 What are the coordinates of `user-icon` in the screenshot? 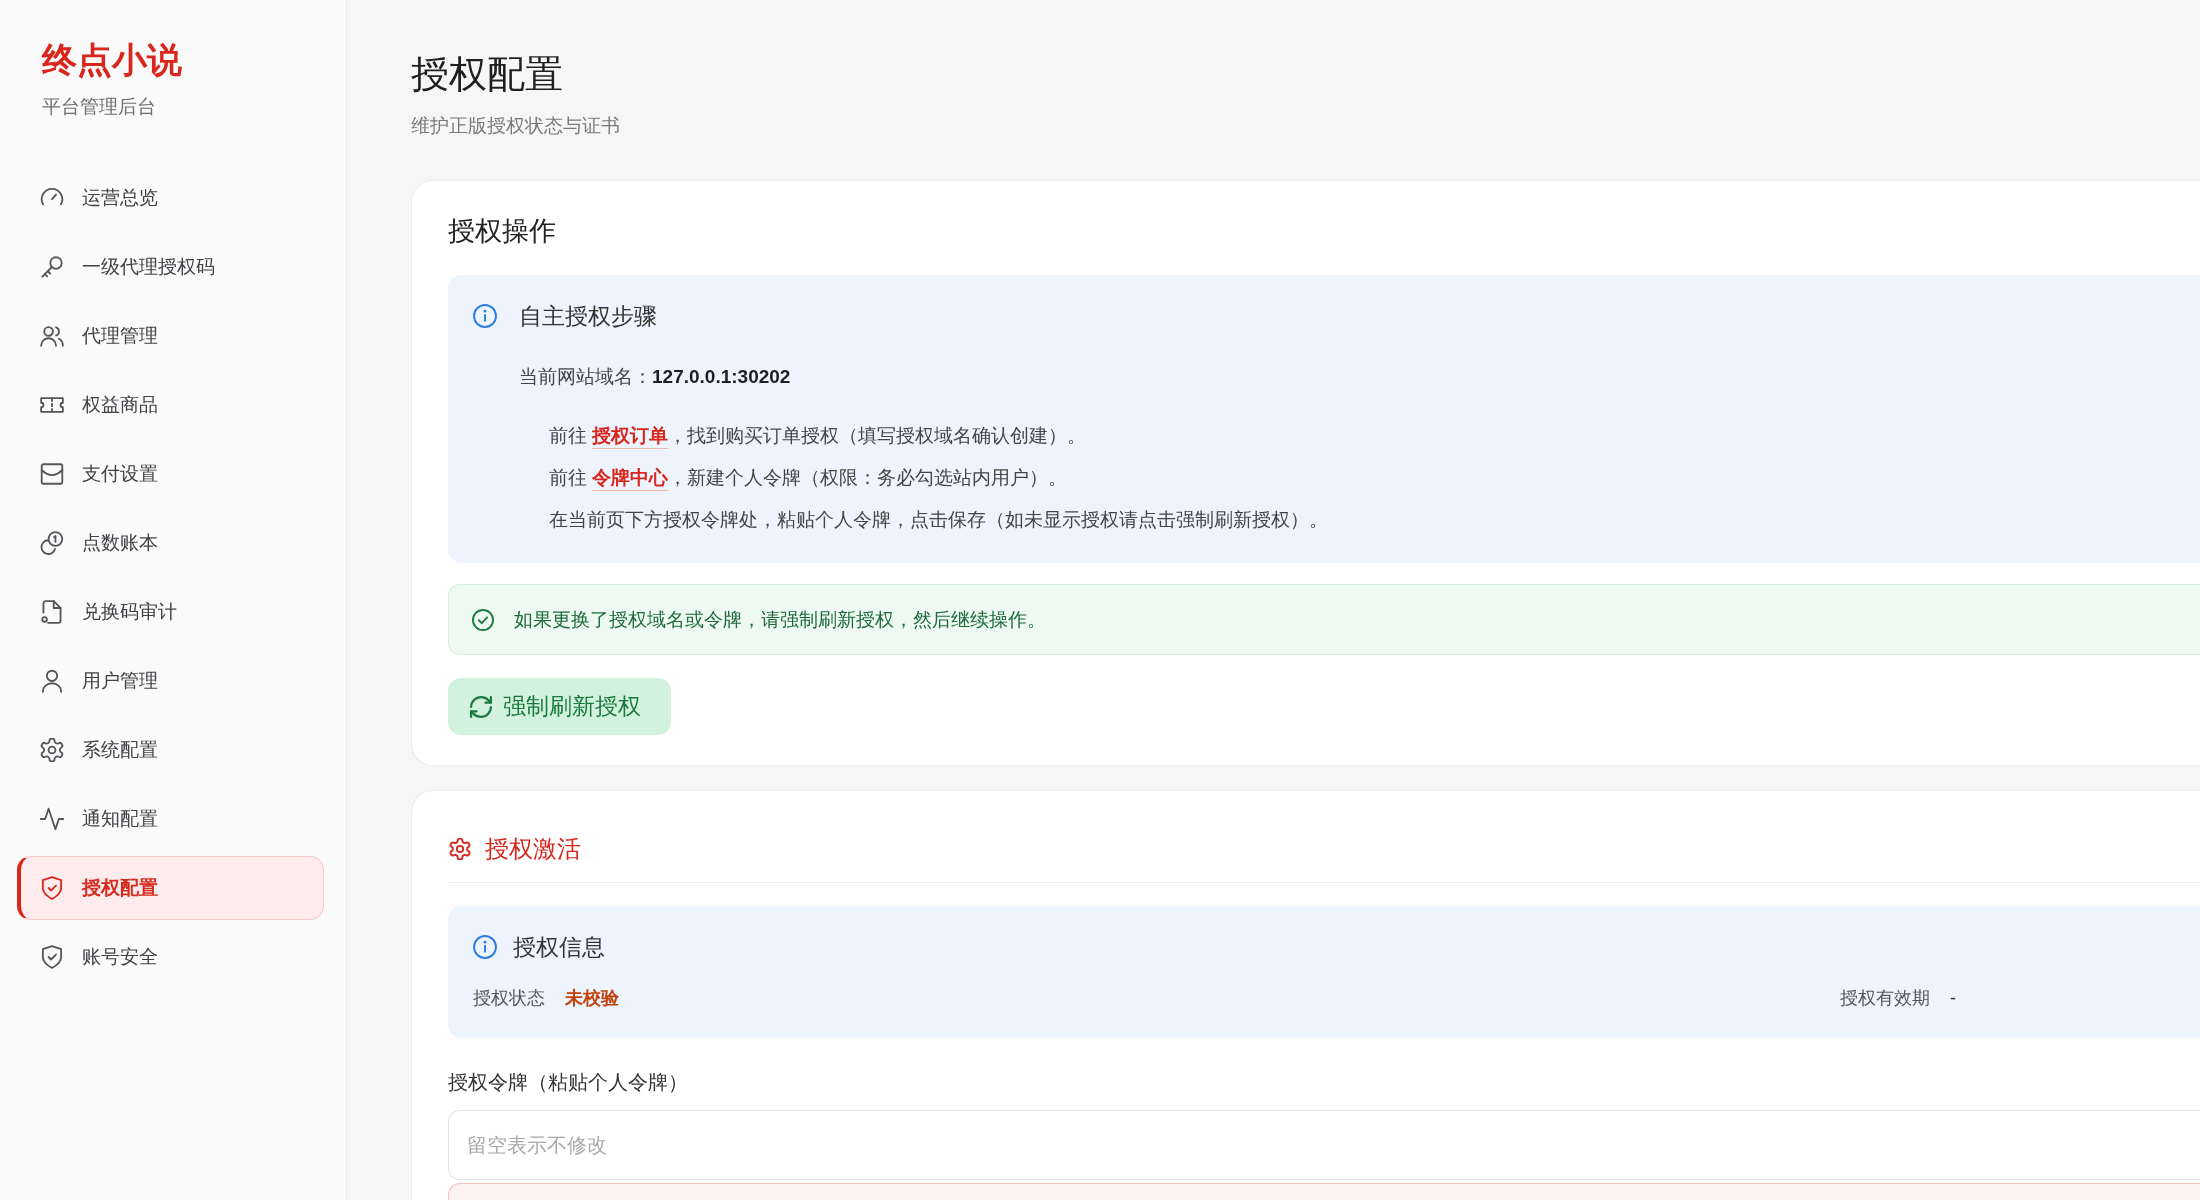 It's located at (52, 681).